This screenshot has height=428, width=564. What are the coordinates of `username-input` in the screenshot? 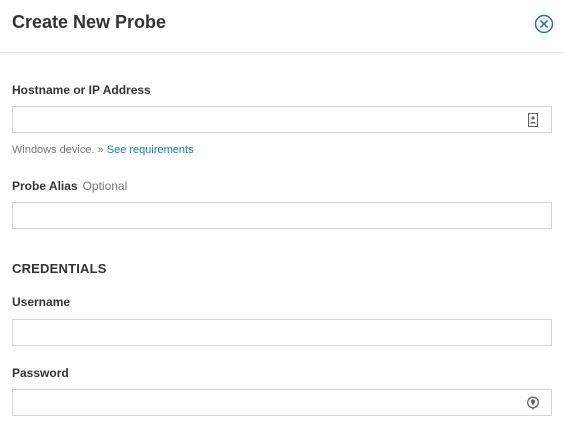 It's located at (282, 332).